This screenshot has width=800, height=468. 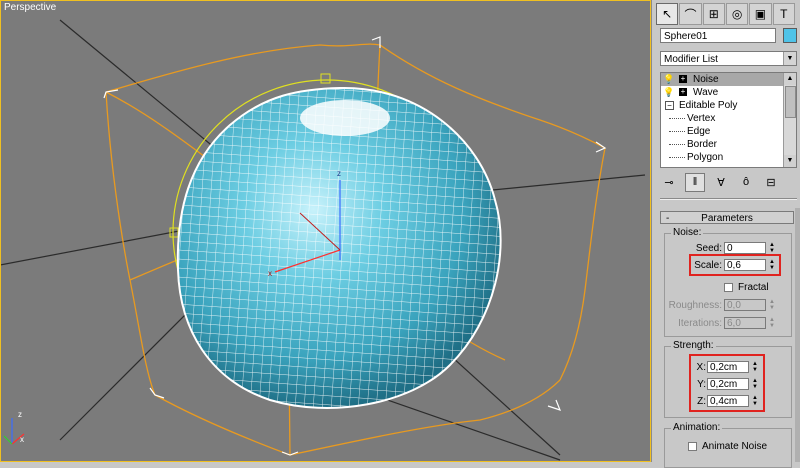 I want to click on seed-field: 0, so click(x=745, y=248).